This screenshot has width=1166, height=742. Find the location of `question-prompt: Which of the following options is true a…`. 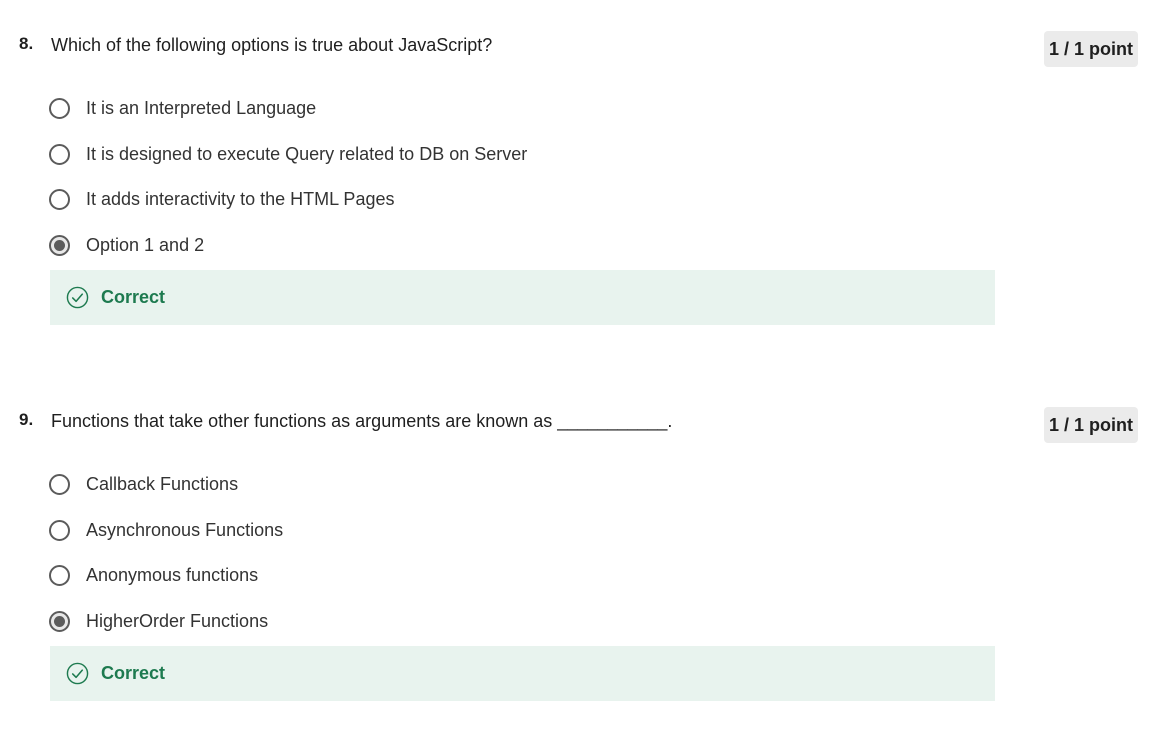

question-prompt: Which of the following options is true a… is located at coordinates (272, 45).